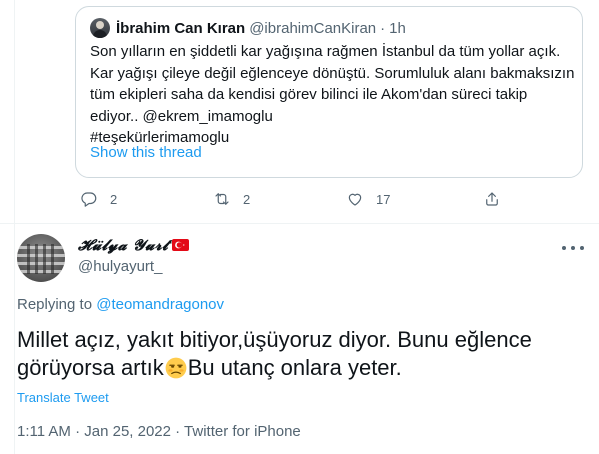 The image size is (599, 454). Describe the element at coordinates (14, 227) in the screenshot. I see `thread-left-rule` at that location.